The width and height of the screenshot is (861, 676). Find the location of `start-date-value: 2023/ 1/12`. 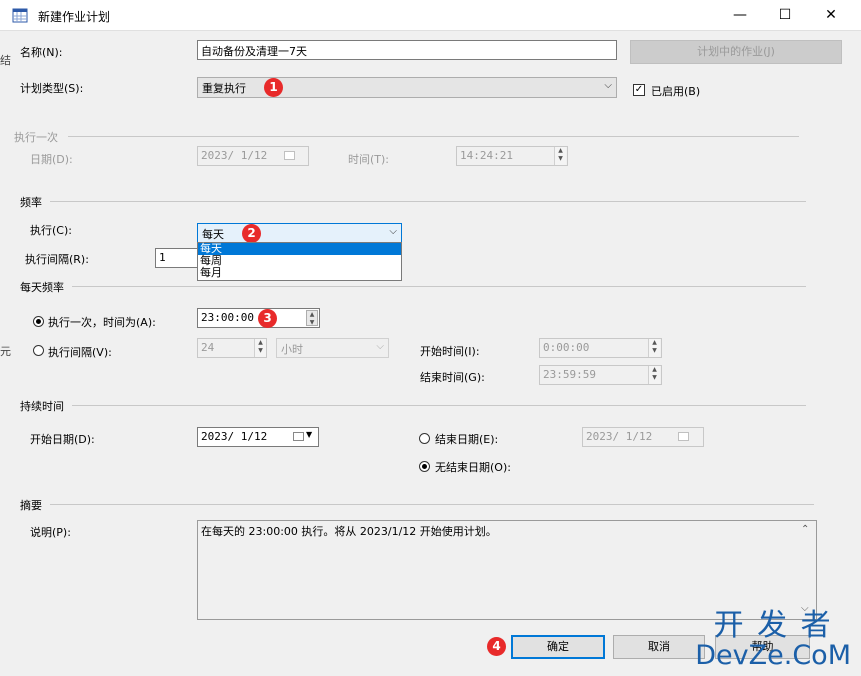

start-date-value: 2023/ 1/12 is located at coordinates (234, 436).